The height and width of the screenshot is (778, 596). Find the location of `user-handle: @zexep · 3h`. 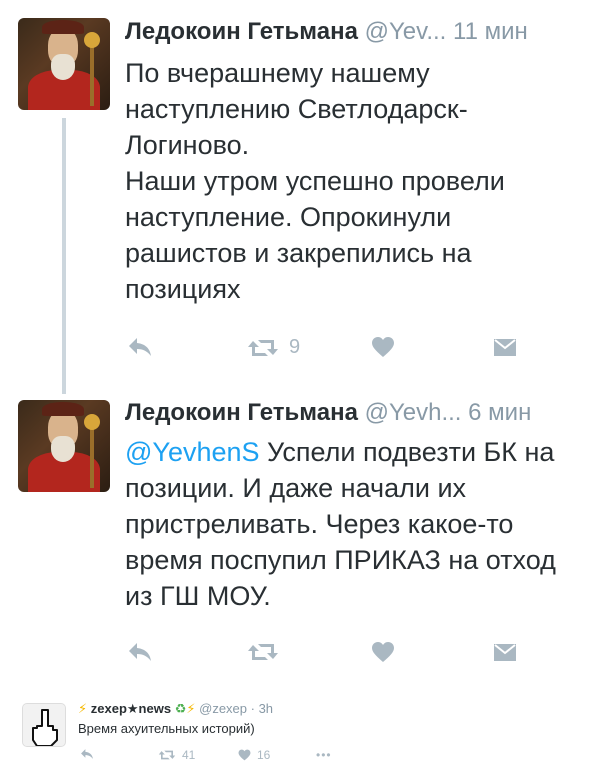

user-handle: @zexep · 3h is located at coordinates (236, 708).